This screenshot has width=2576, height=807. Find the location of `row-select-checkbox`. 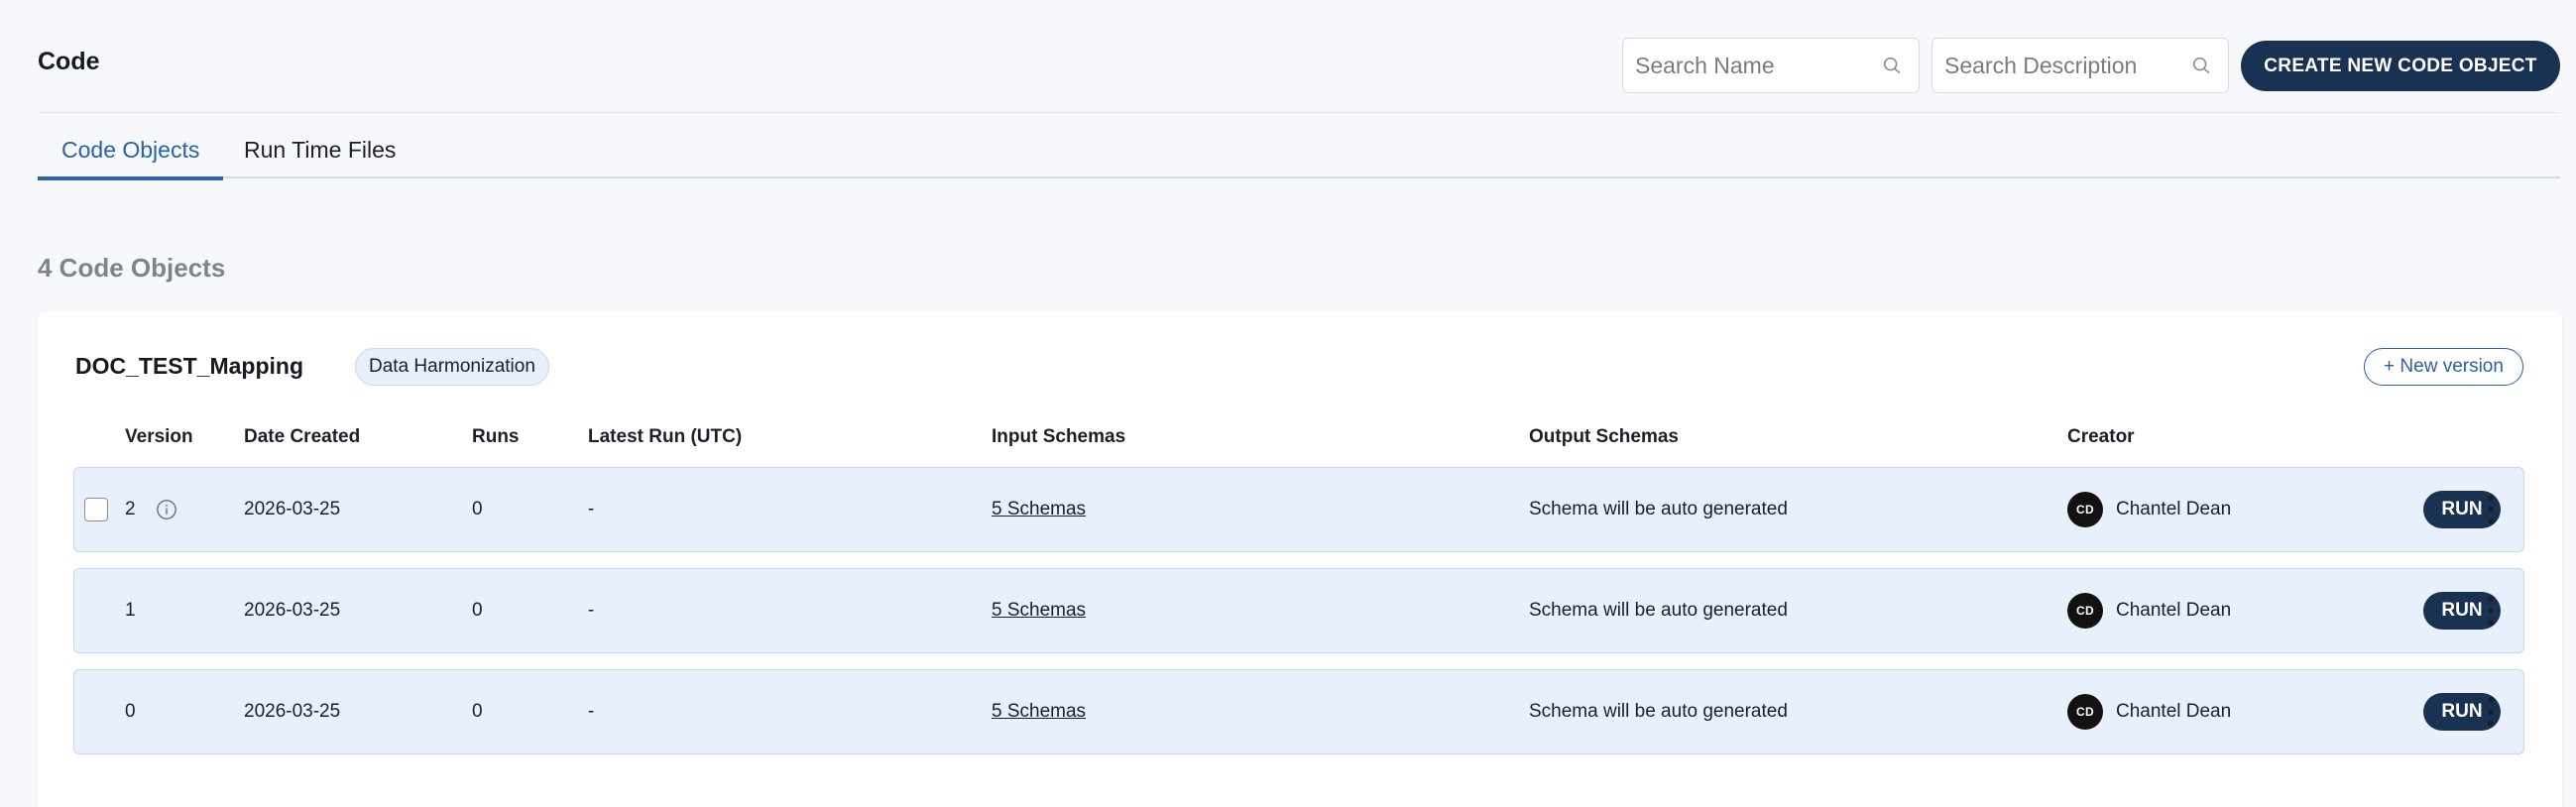

row-select-checkbox is located at coordinates (96, 509).